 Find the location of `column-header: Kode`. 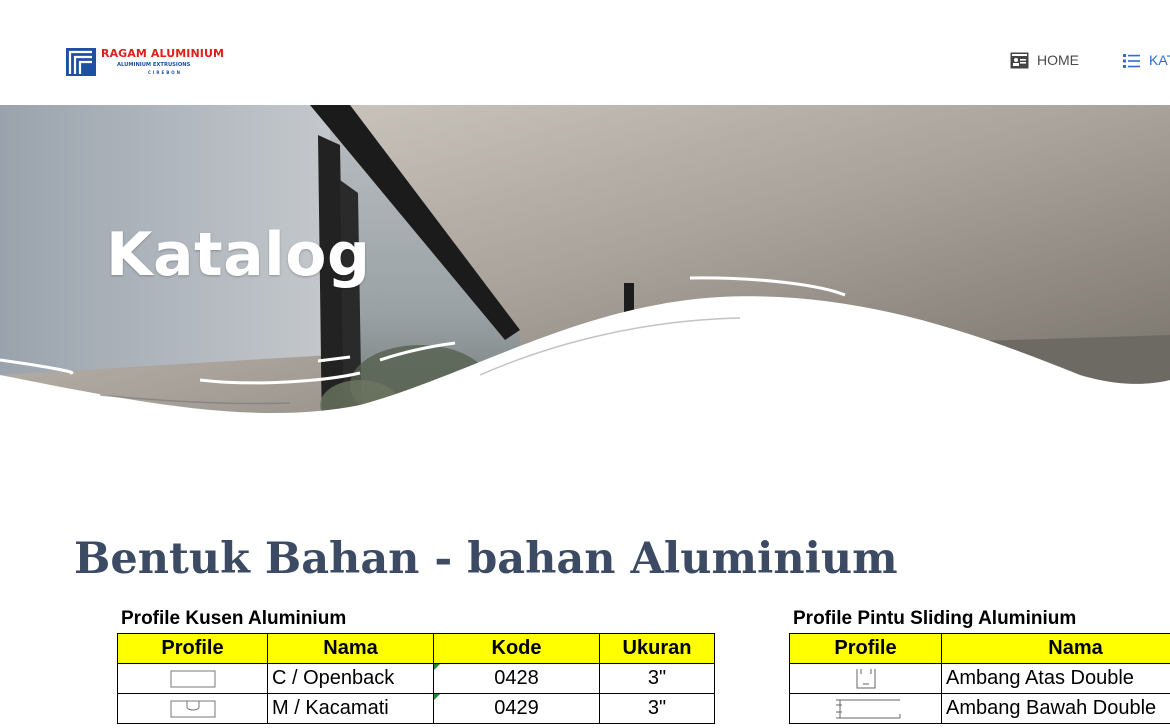

column-header: Kode is located at coordinates (516, 648).